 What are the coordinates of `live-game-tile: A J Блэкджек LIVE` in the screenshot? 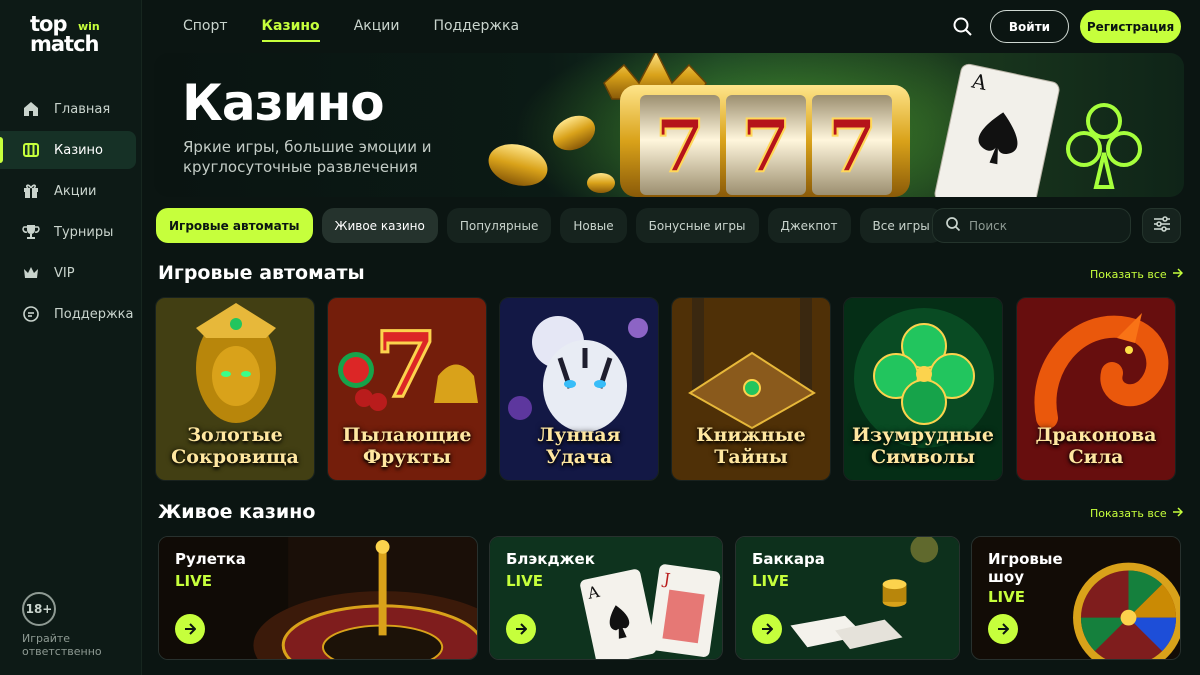 It's located at (606, 598).